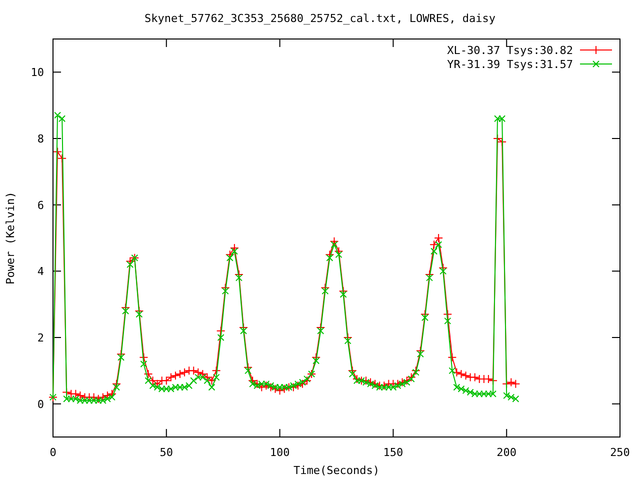 This screenshot has height=480, width=640. What do you see at coordinates (40, 338) in the screenshot?
I see `y-tick-label: 2` at bounding box center [40, 338].